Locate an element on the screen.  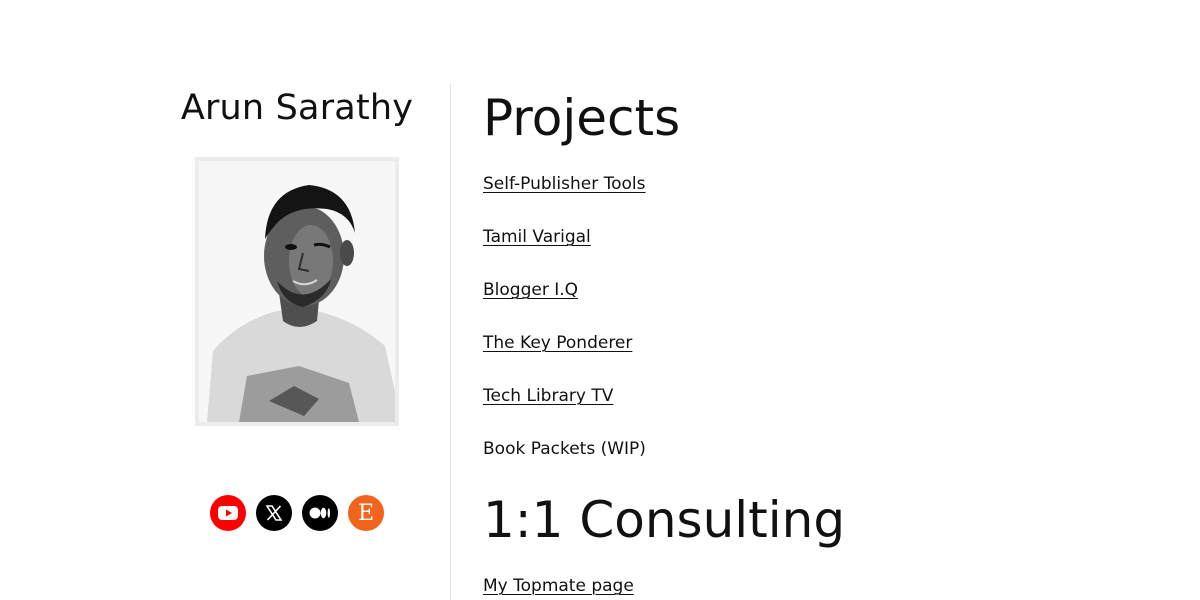
list-item: Tech Library TV is located at coordinates (564, 396).